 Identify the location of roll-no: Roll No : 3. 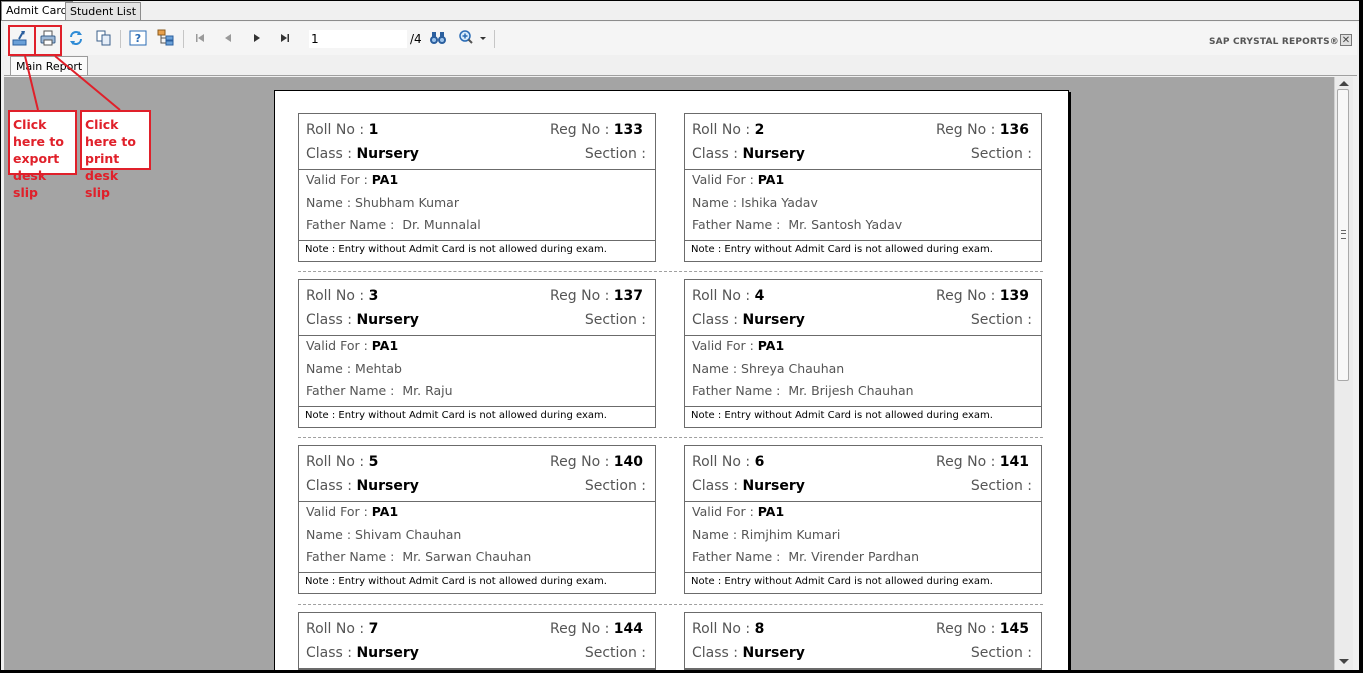
(342, 296).